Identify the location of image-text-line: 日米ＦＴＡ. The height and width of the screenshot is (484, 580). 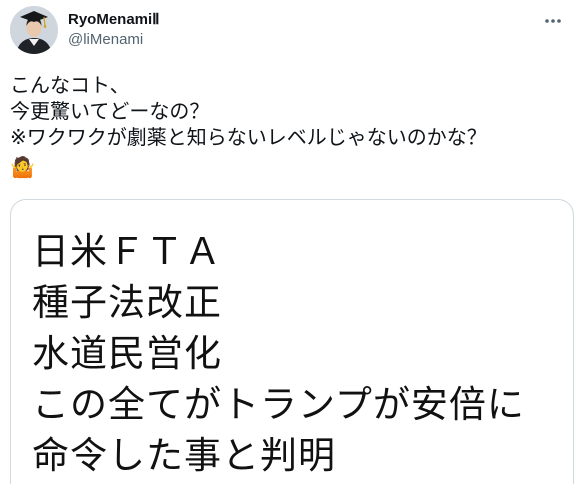
(127, 251).